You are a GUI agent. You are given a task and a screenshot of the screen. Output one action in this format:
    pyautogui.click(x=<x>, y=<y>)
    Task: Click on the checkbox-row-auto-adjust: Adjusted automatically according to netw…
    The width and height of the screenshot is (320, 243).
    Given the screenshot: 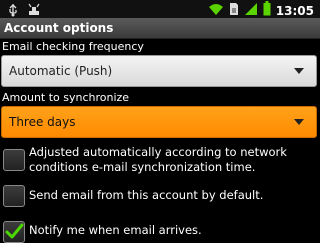 What is the action you would take?
    pyautogui.click(x=160, y=161)
    